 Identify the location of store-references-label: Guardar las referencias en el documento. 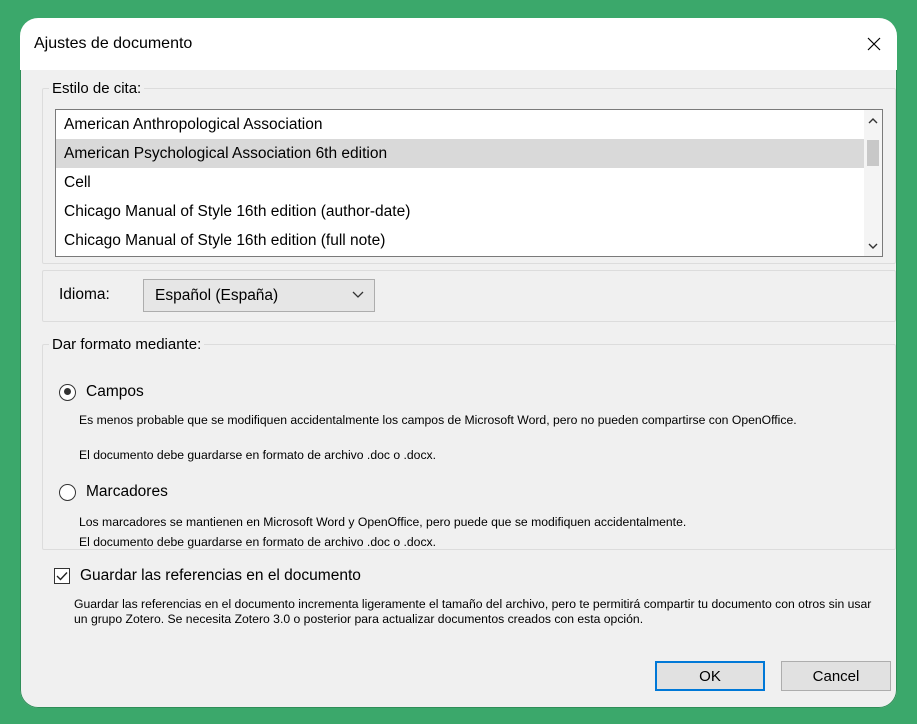
(220, 575).